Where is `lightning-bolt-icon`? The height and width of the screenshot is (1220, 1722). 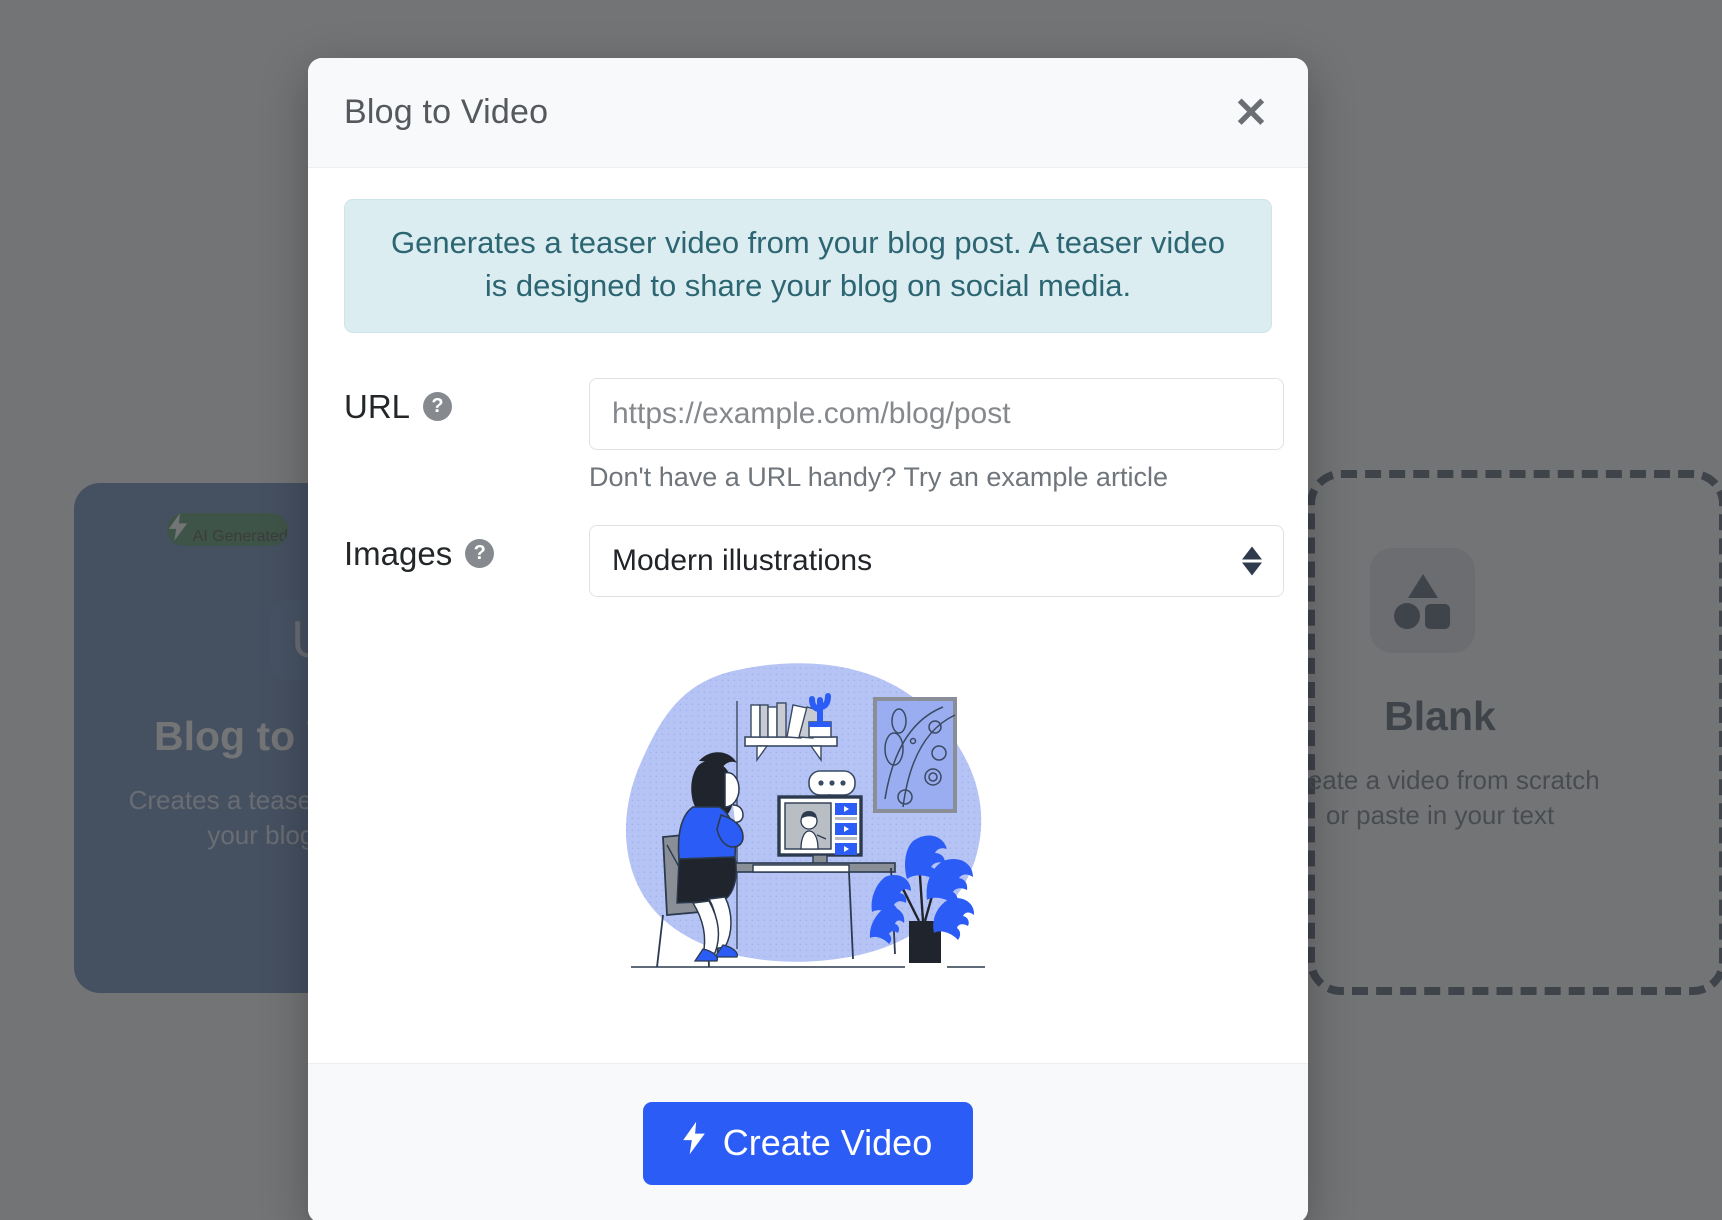
lightning-bolt-icon is located at coordinates (694, 1142).